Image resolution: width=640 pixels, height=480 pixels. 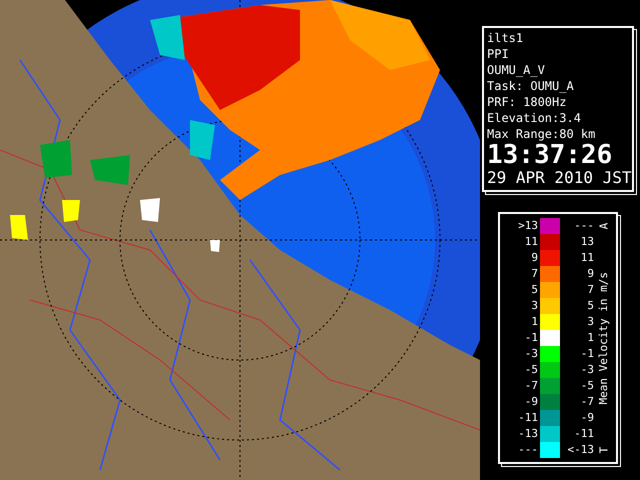 What do you see at coordinates (550, 155) in the screenshot?
I see `time-text: 13:37:26` at bounding box center [550, 155].